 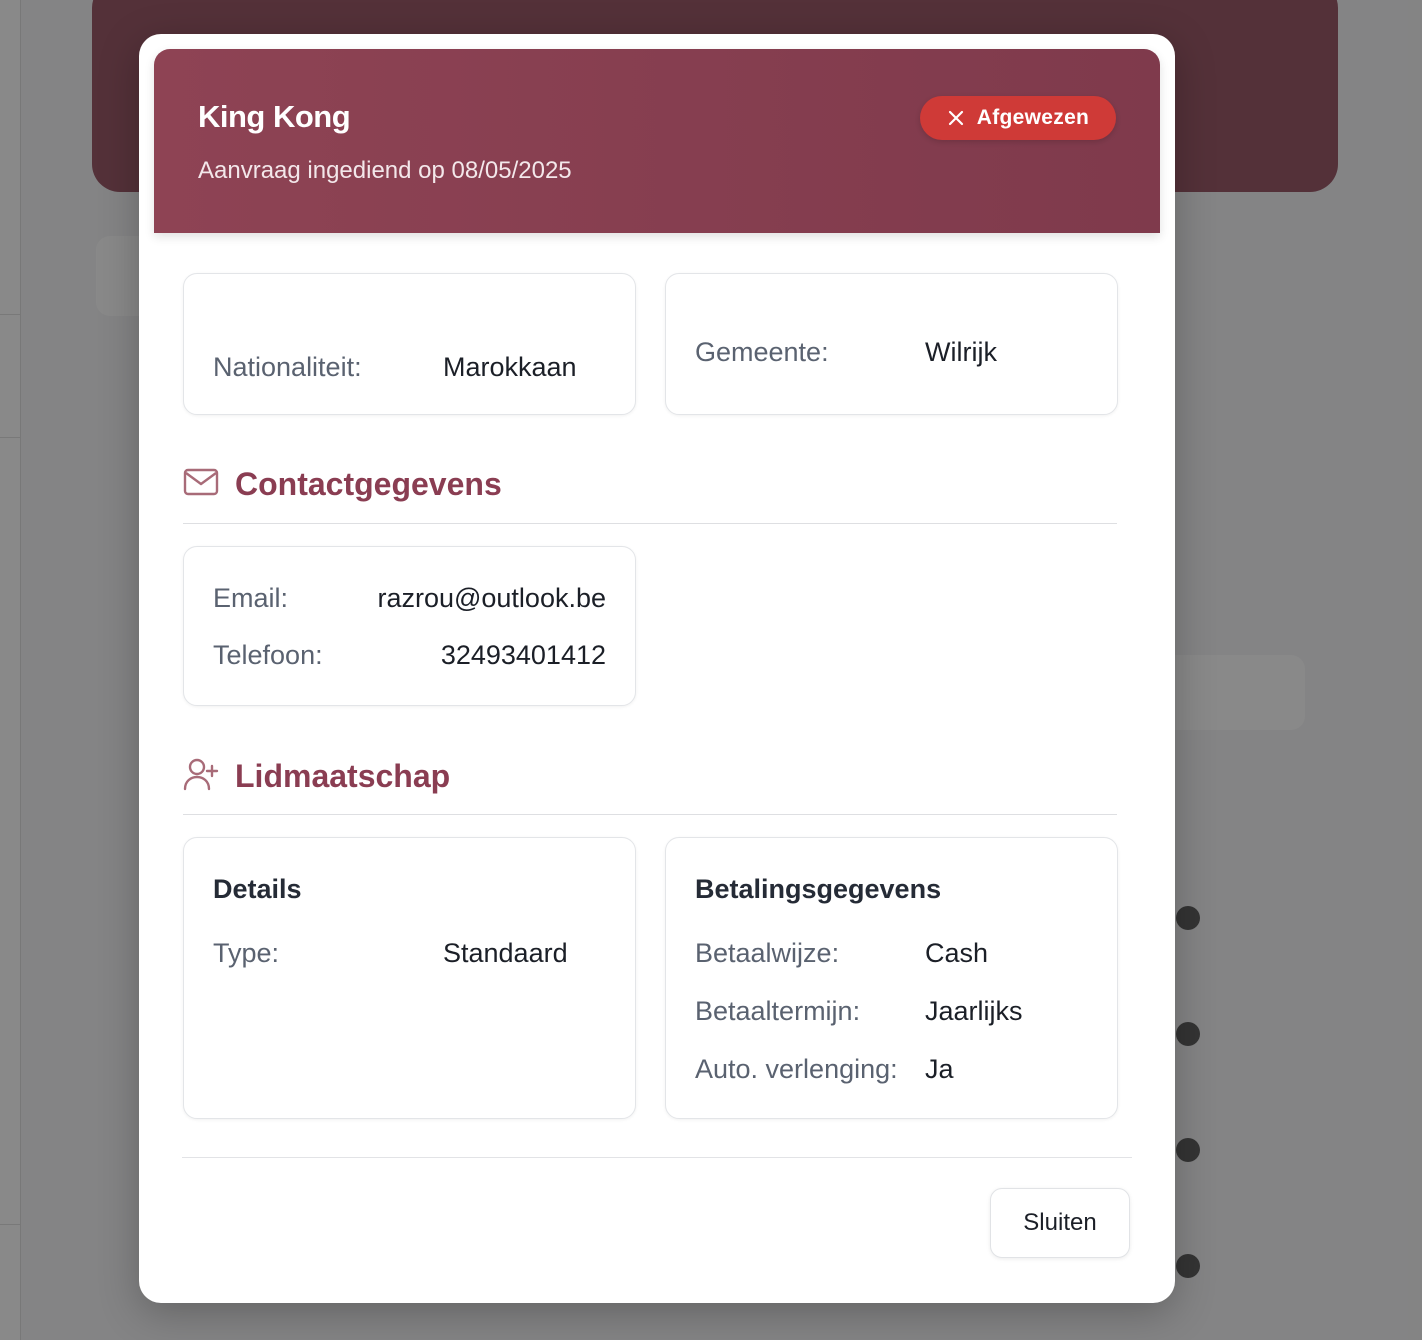 What do you see at coordinates (343, 776) in the screenshot?
I see `membership-section-title: Lidmaatschap` at bounding box center [343, 776].